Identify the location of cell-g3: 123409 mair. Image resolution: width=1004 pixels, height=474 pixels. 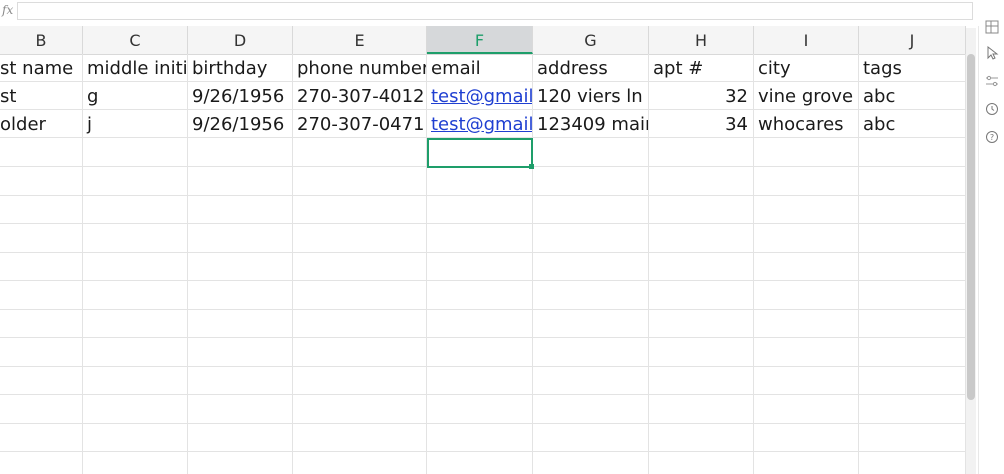
(591, 124).